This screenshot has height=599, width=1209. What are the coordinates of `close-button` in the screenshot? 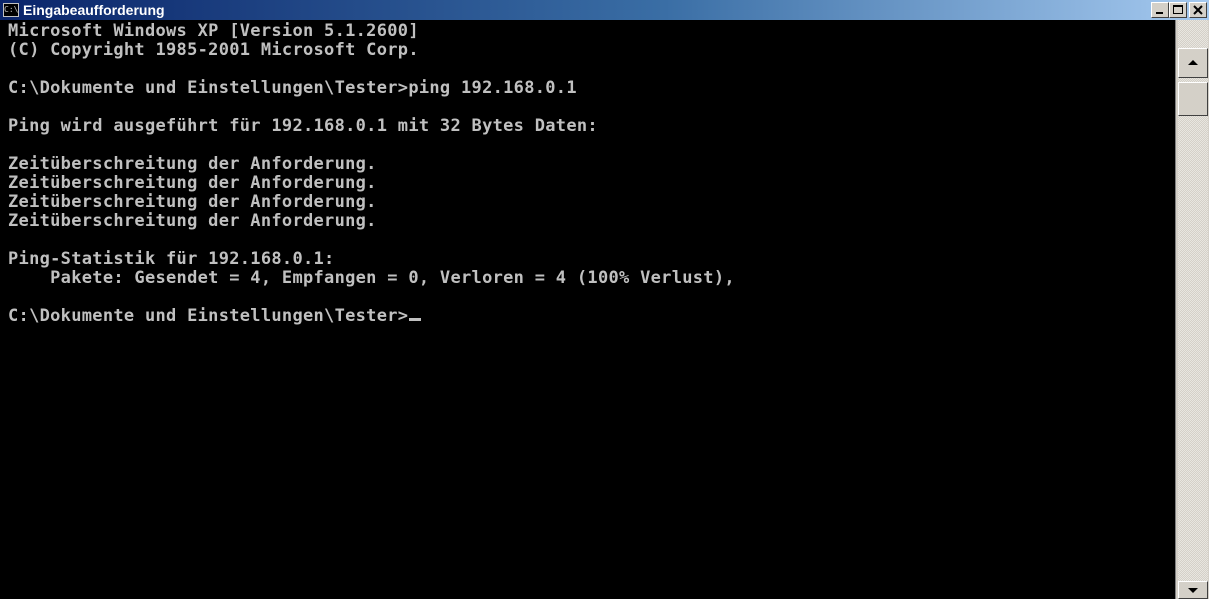 It's located at (1198, 10).